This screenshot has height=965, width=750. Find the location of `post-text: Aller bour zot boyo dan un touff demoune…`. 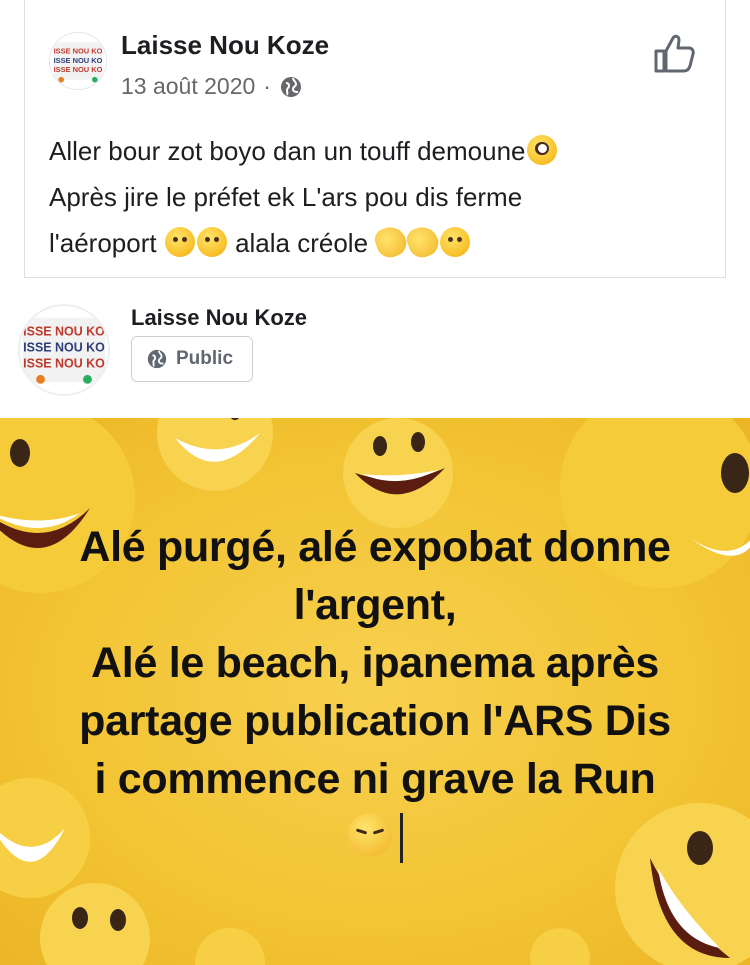

post-text: Aller bour zot boyo dan un touff demoune… is located at coordinates (374, 197).